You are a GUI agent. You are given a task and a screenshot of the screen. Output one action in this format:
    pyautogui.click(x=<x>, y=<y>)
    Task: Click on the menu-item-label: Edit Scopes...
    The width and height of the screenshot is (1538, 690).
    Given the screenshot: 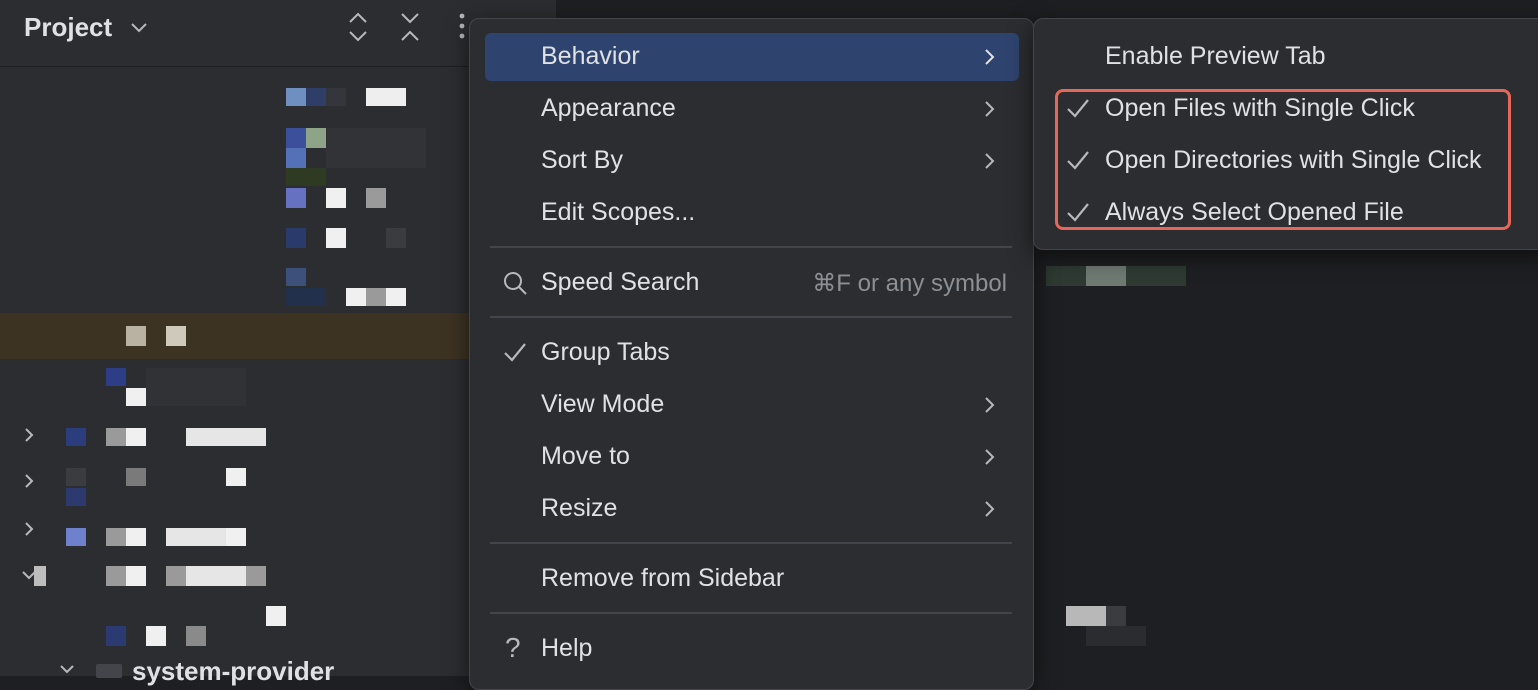 What is the action you would take?
    pyautogui.click(x=618, y=212)
    